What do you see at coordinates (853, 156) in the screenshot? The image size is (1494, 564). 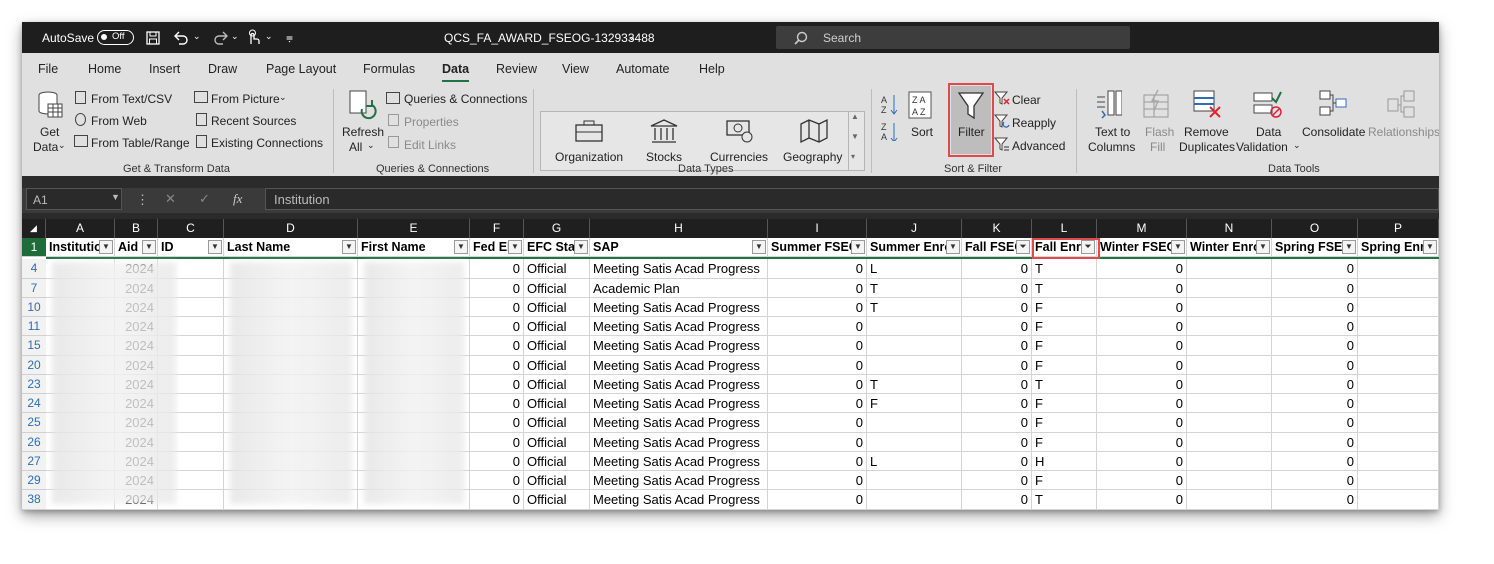 I see `gallery-more-icon: ▾` at bounding box center [853, 156].